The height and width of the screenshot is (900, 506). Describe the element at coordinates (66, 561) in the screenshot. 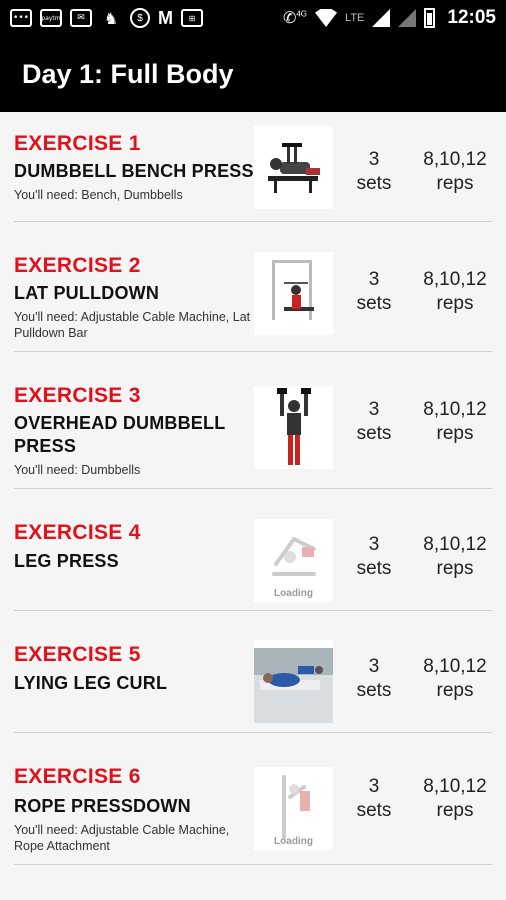

I see `exercise-name: LEG PRESS` at that location.